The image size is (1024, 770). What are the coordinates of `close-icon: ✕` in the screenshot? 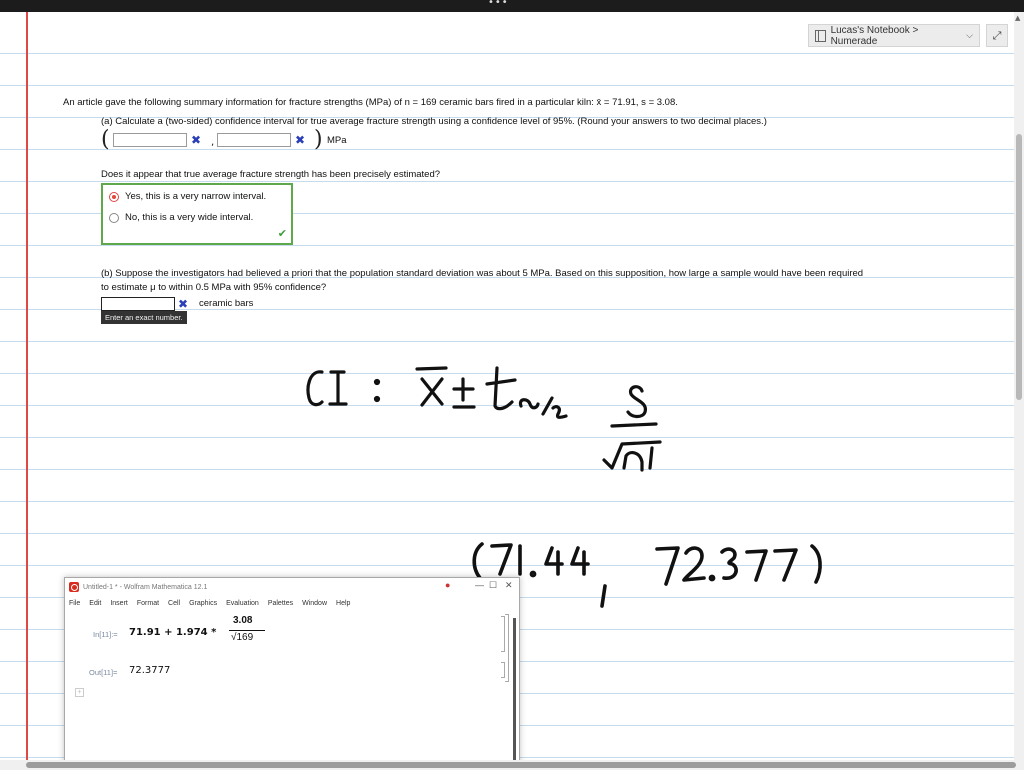 It's located at (509, 585).